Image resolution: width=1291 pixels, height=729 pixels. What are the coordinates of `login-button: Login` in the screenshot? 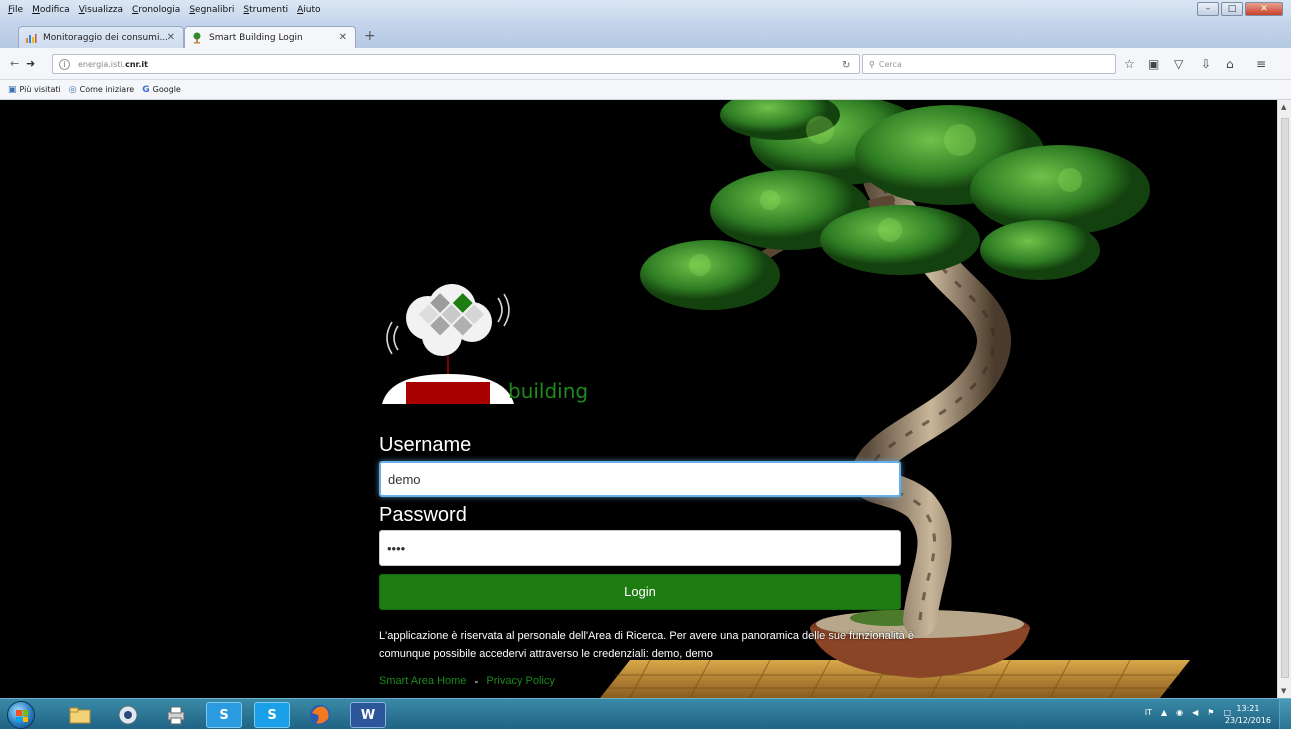 It's located at (640, 592).